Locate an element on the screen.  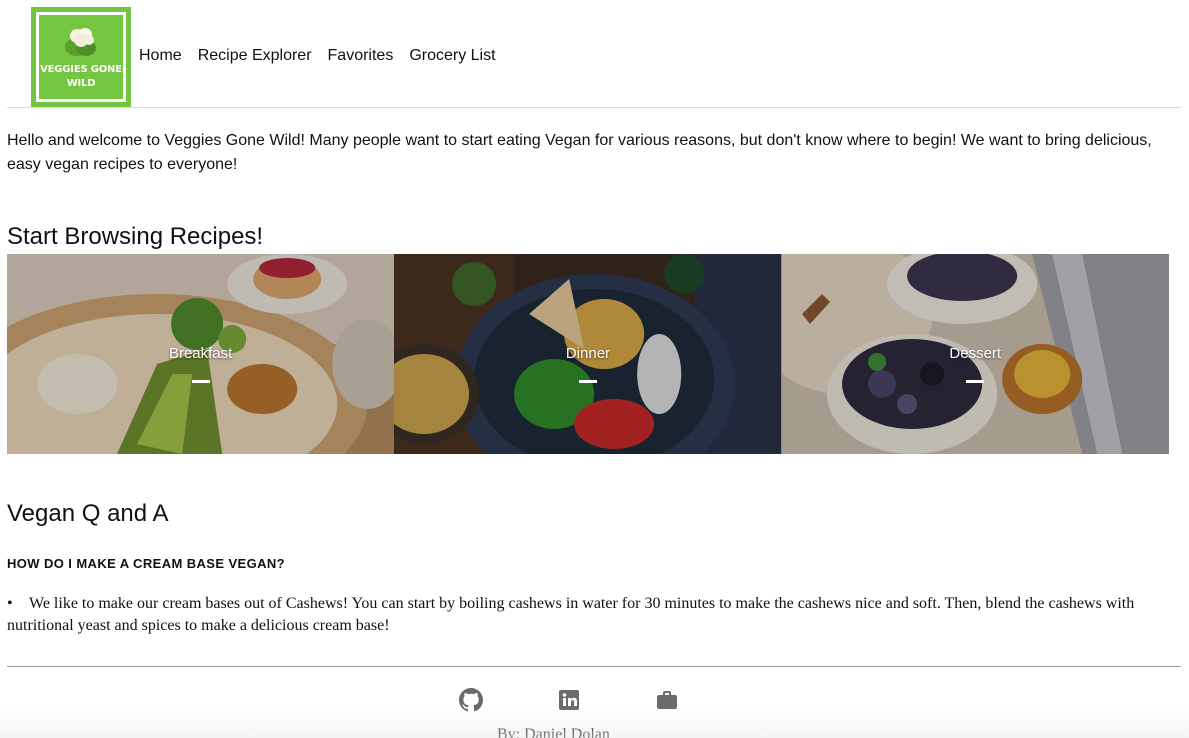
logo-text: VEGGIES GONE WILD is located at coordinates (81, 76).